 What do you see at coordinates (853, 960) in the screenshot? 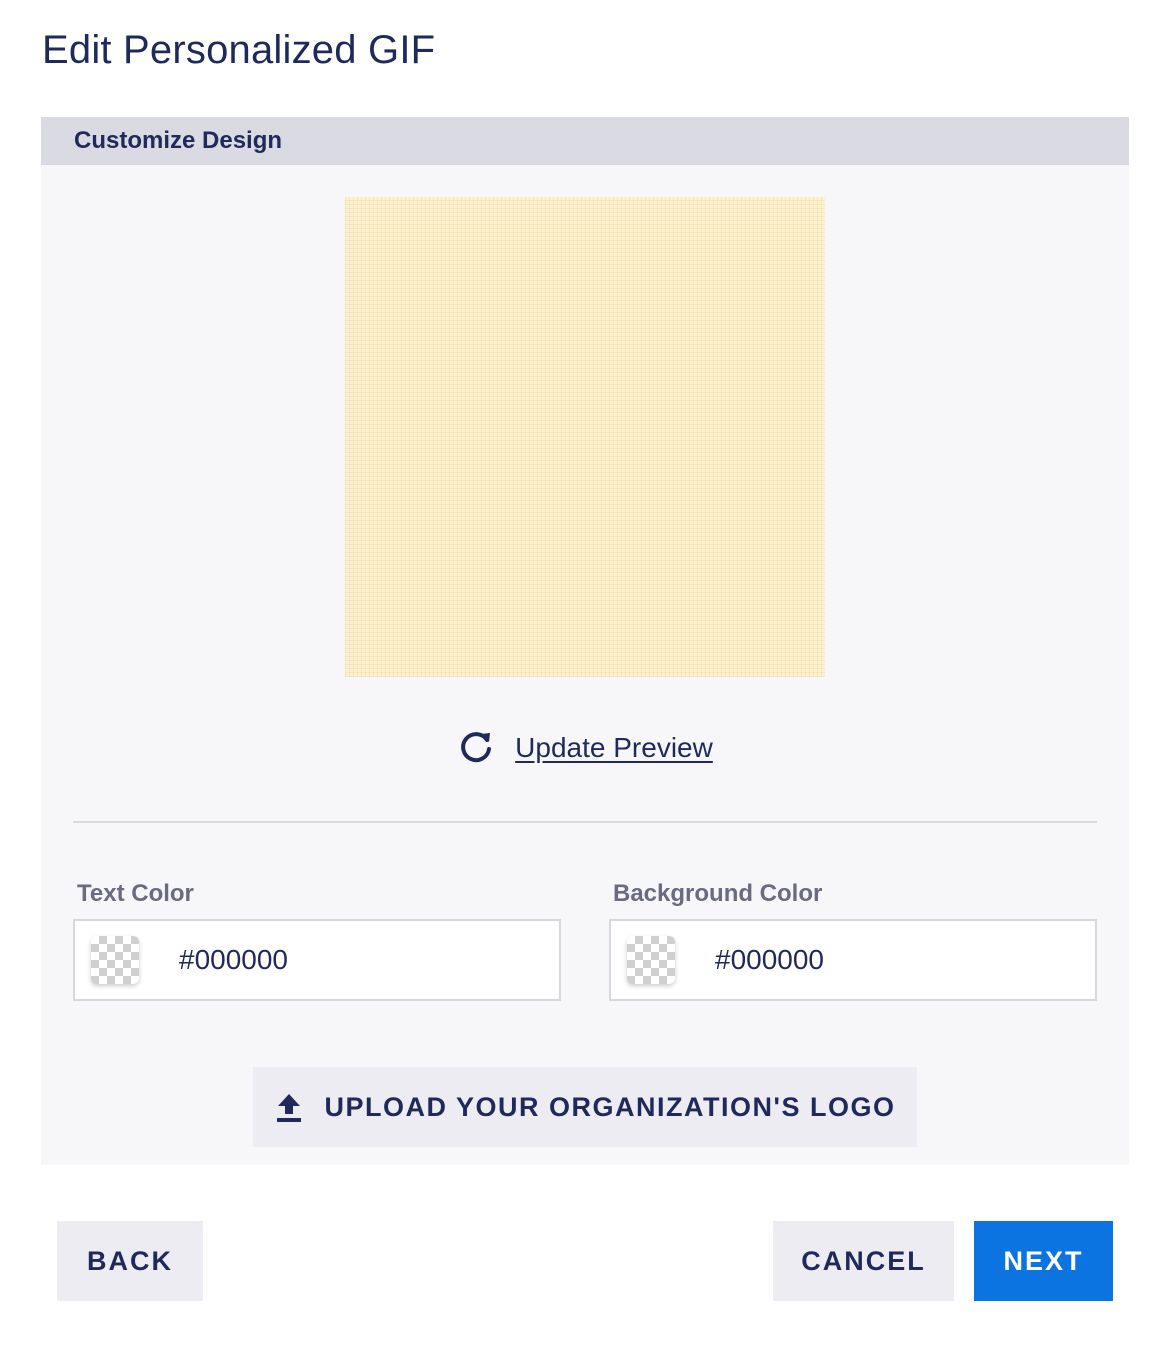
I see `background-color-input: #000000` at bounding box center [853, 960].